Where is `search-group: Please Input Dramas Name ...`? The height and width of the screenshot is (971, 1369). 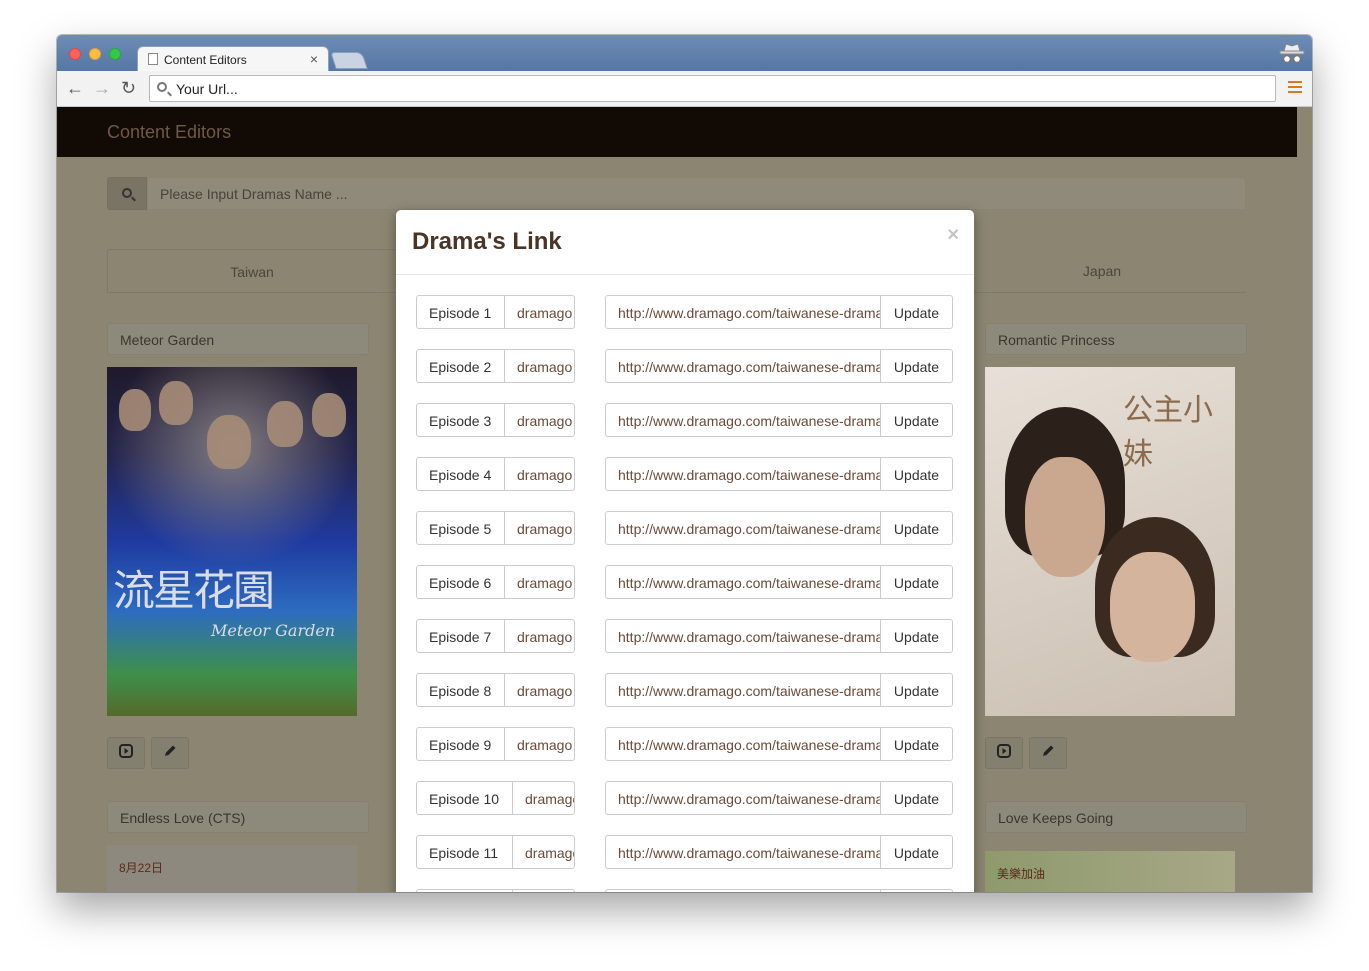 search-group: Please Input Dramas Name ... is located at coordinates (676, 193).